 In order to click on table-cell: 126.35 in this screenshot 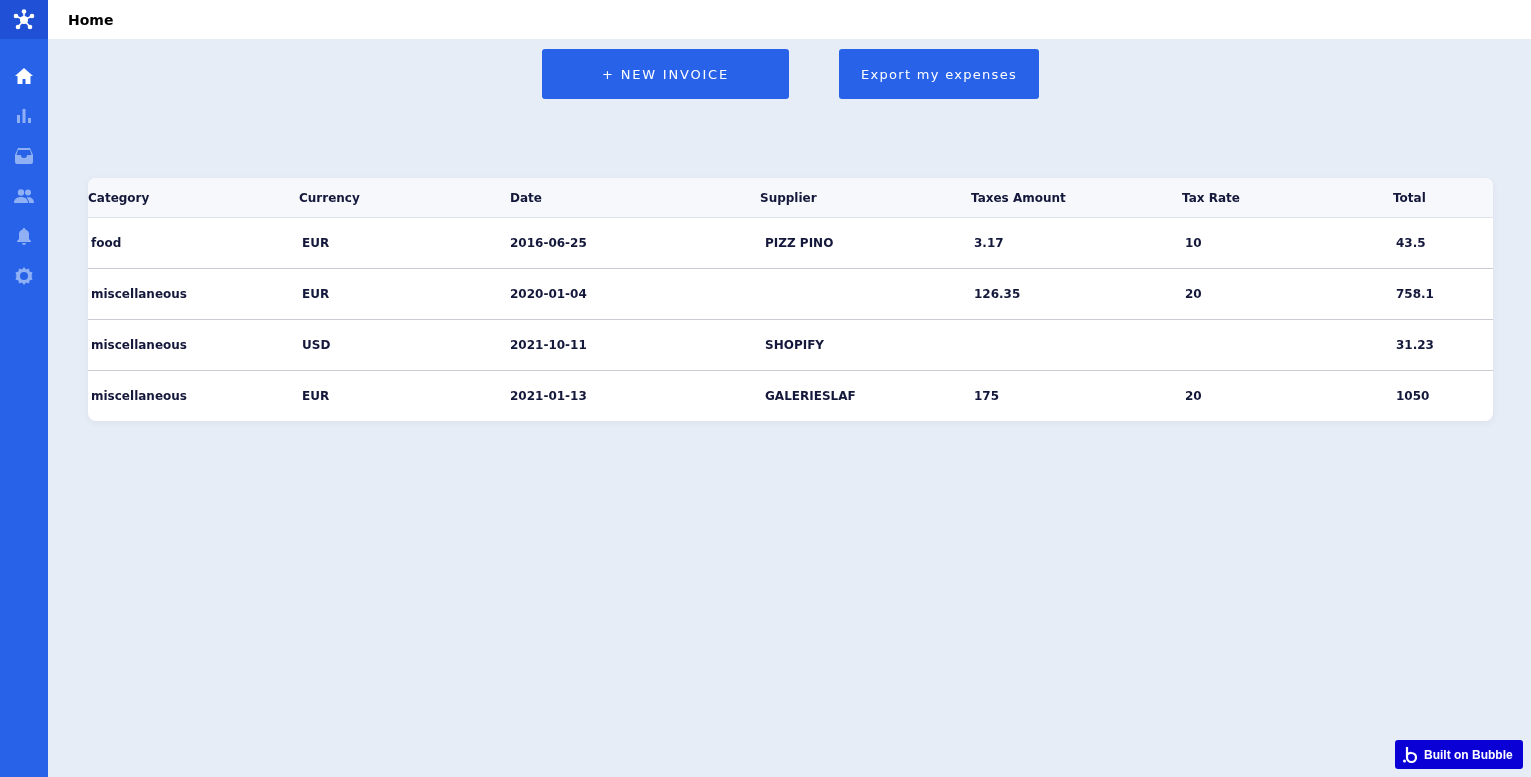, I will do `click(997, 294)`.